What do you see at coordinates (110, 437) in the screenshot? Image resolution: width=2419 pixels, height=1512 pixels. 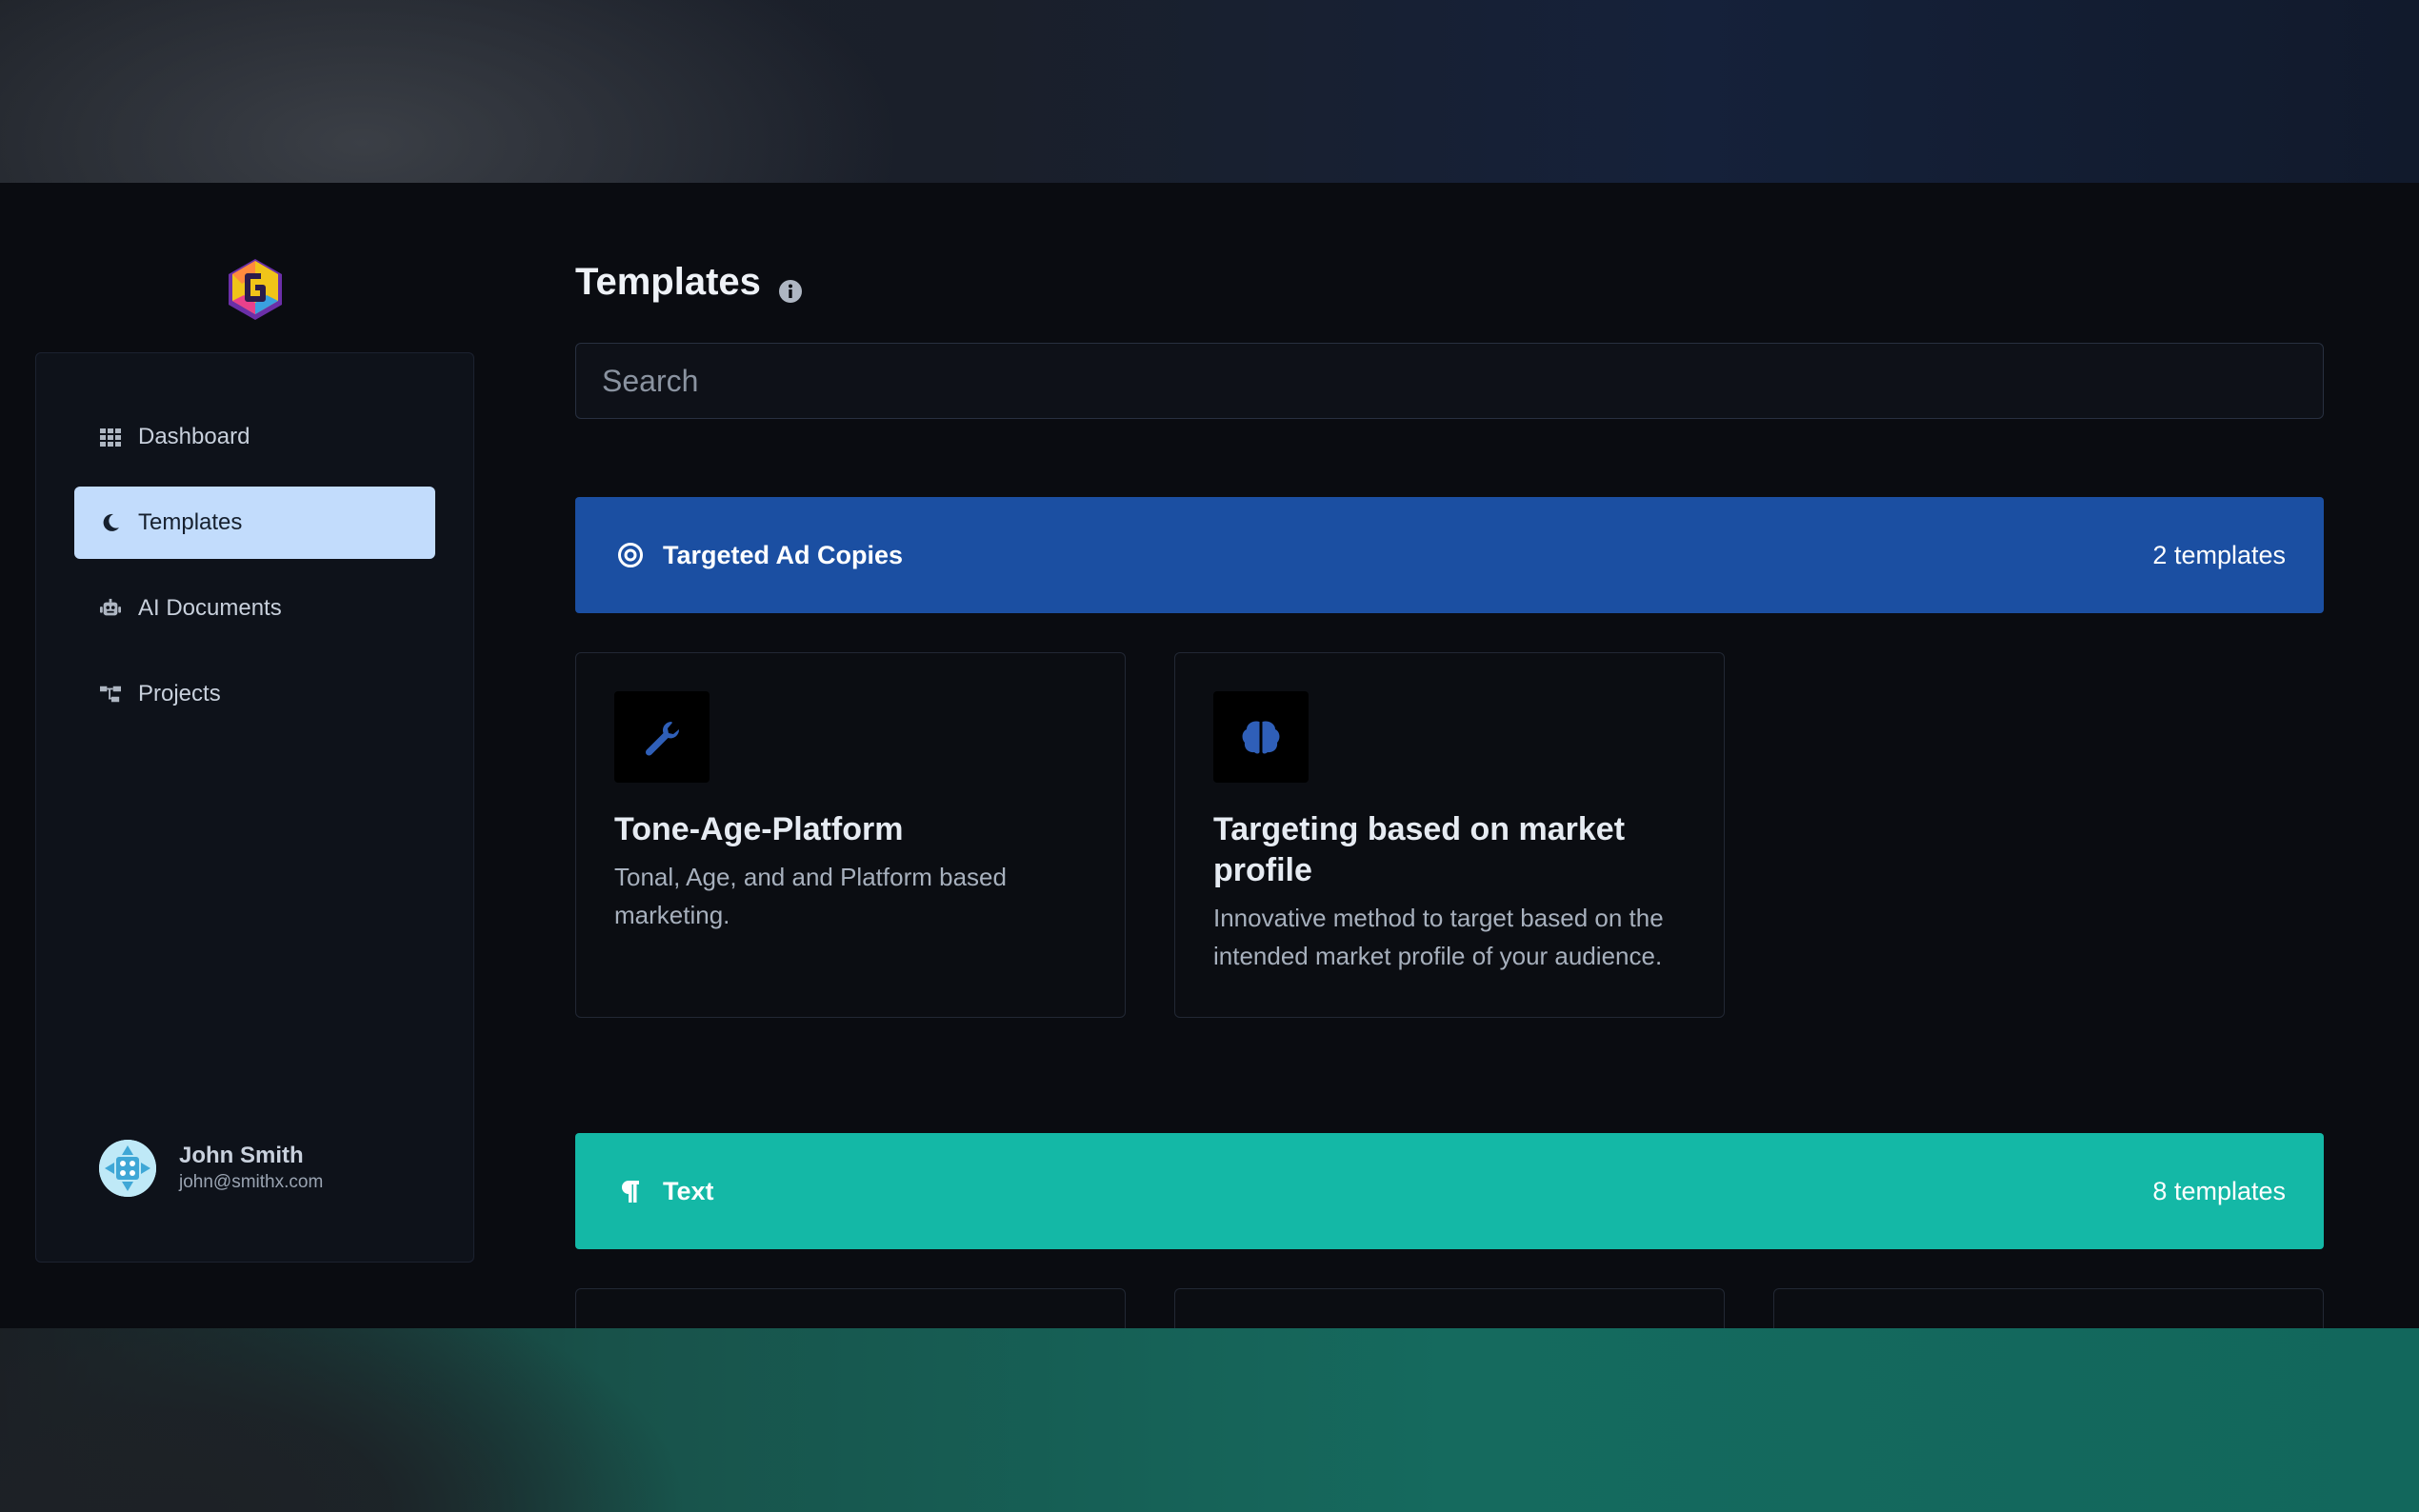 I see `grid-icon` at bounding box center [110, 437].